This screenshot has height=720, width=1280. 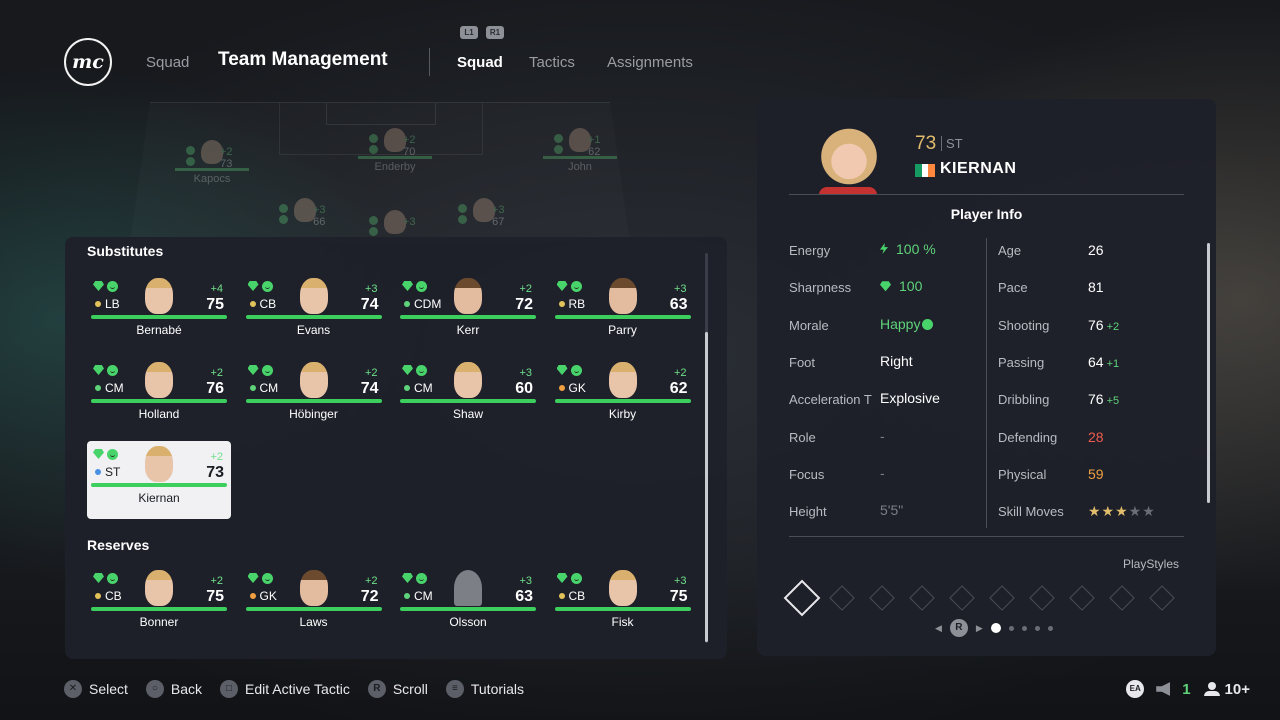 What do you see at coordinates (623, 396) in the screenshot?
I see `player-card: GK +2 62 Kirby` at bounding box center [623, 396].